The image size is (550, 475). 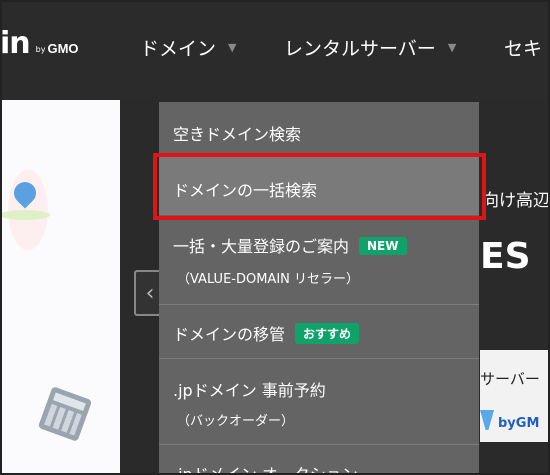 I want to click on promo-card-text: サーバー, so click(x=510, y=379).